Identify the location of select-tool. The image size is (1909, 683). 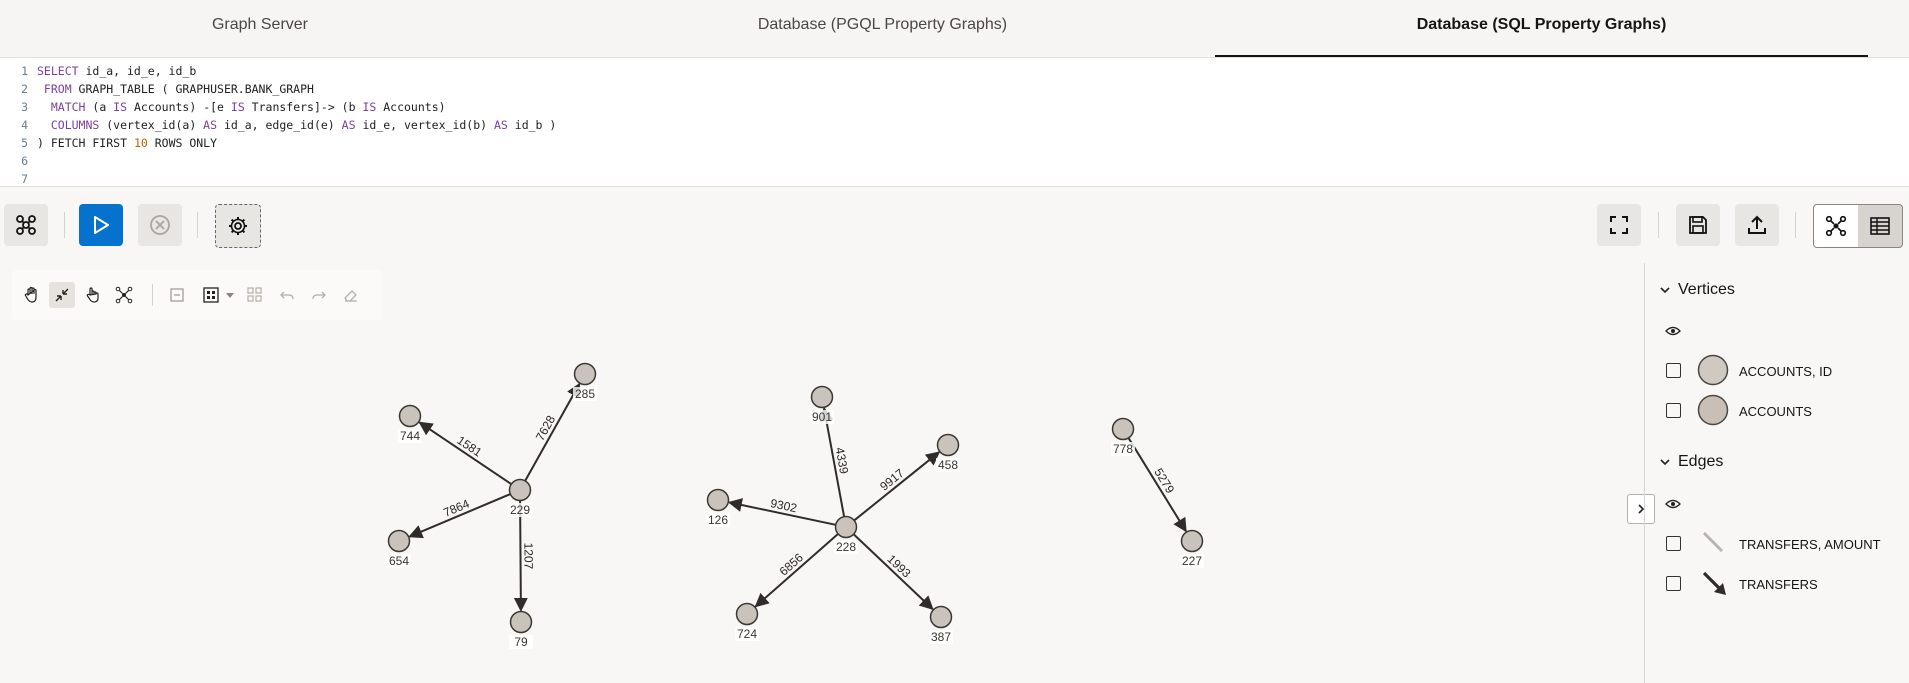
(93, 295).